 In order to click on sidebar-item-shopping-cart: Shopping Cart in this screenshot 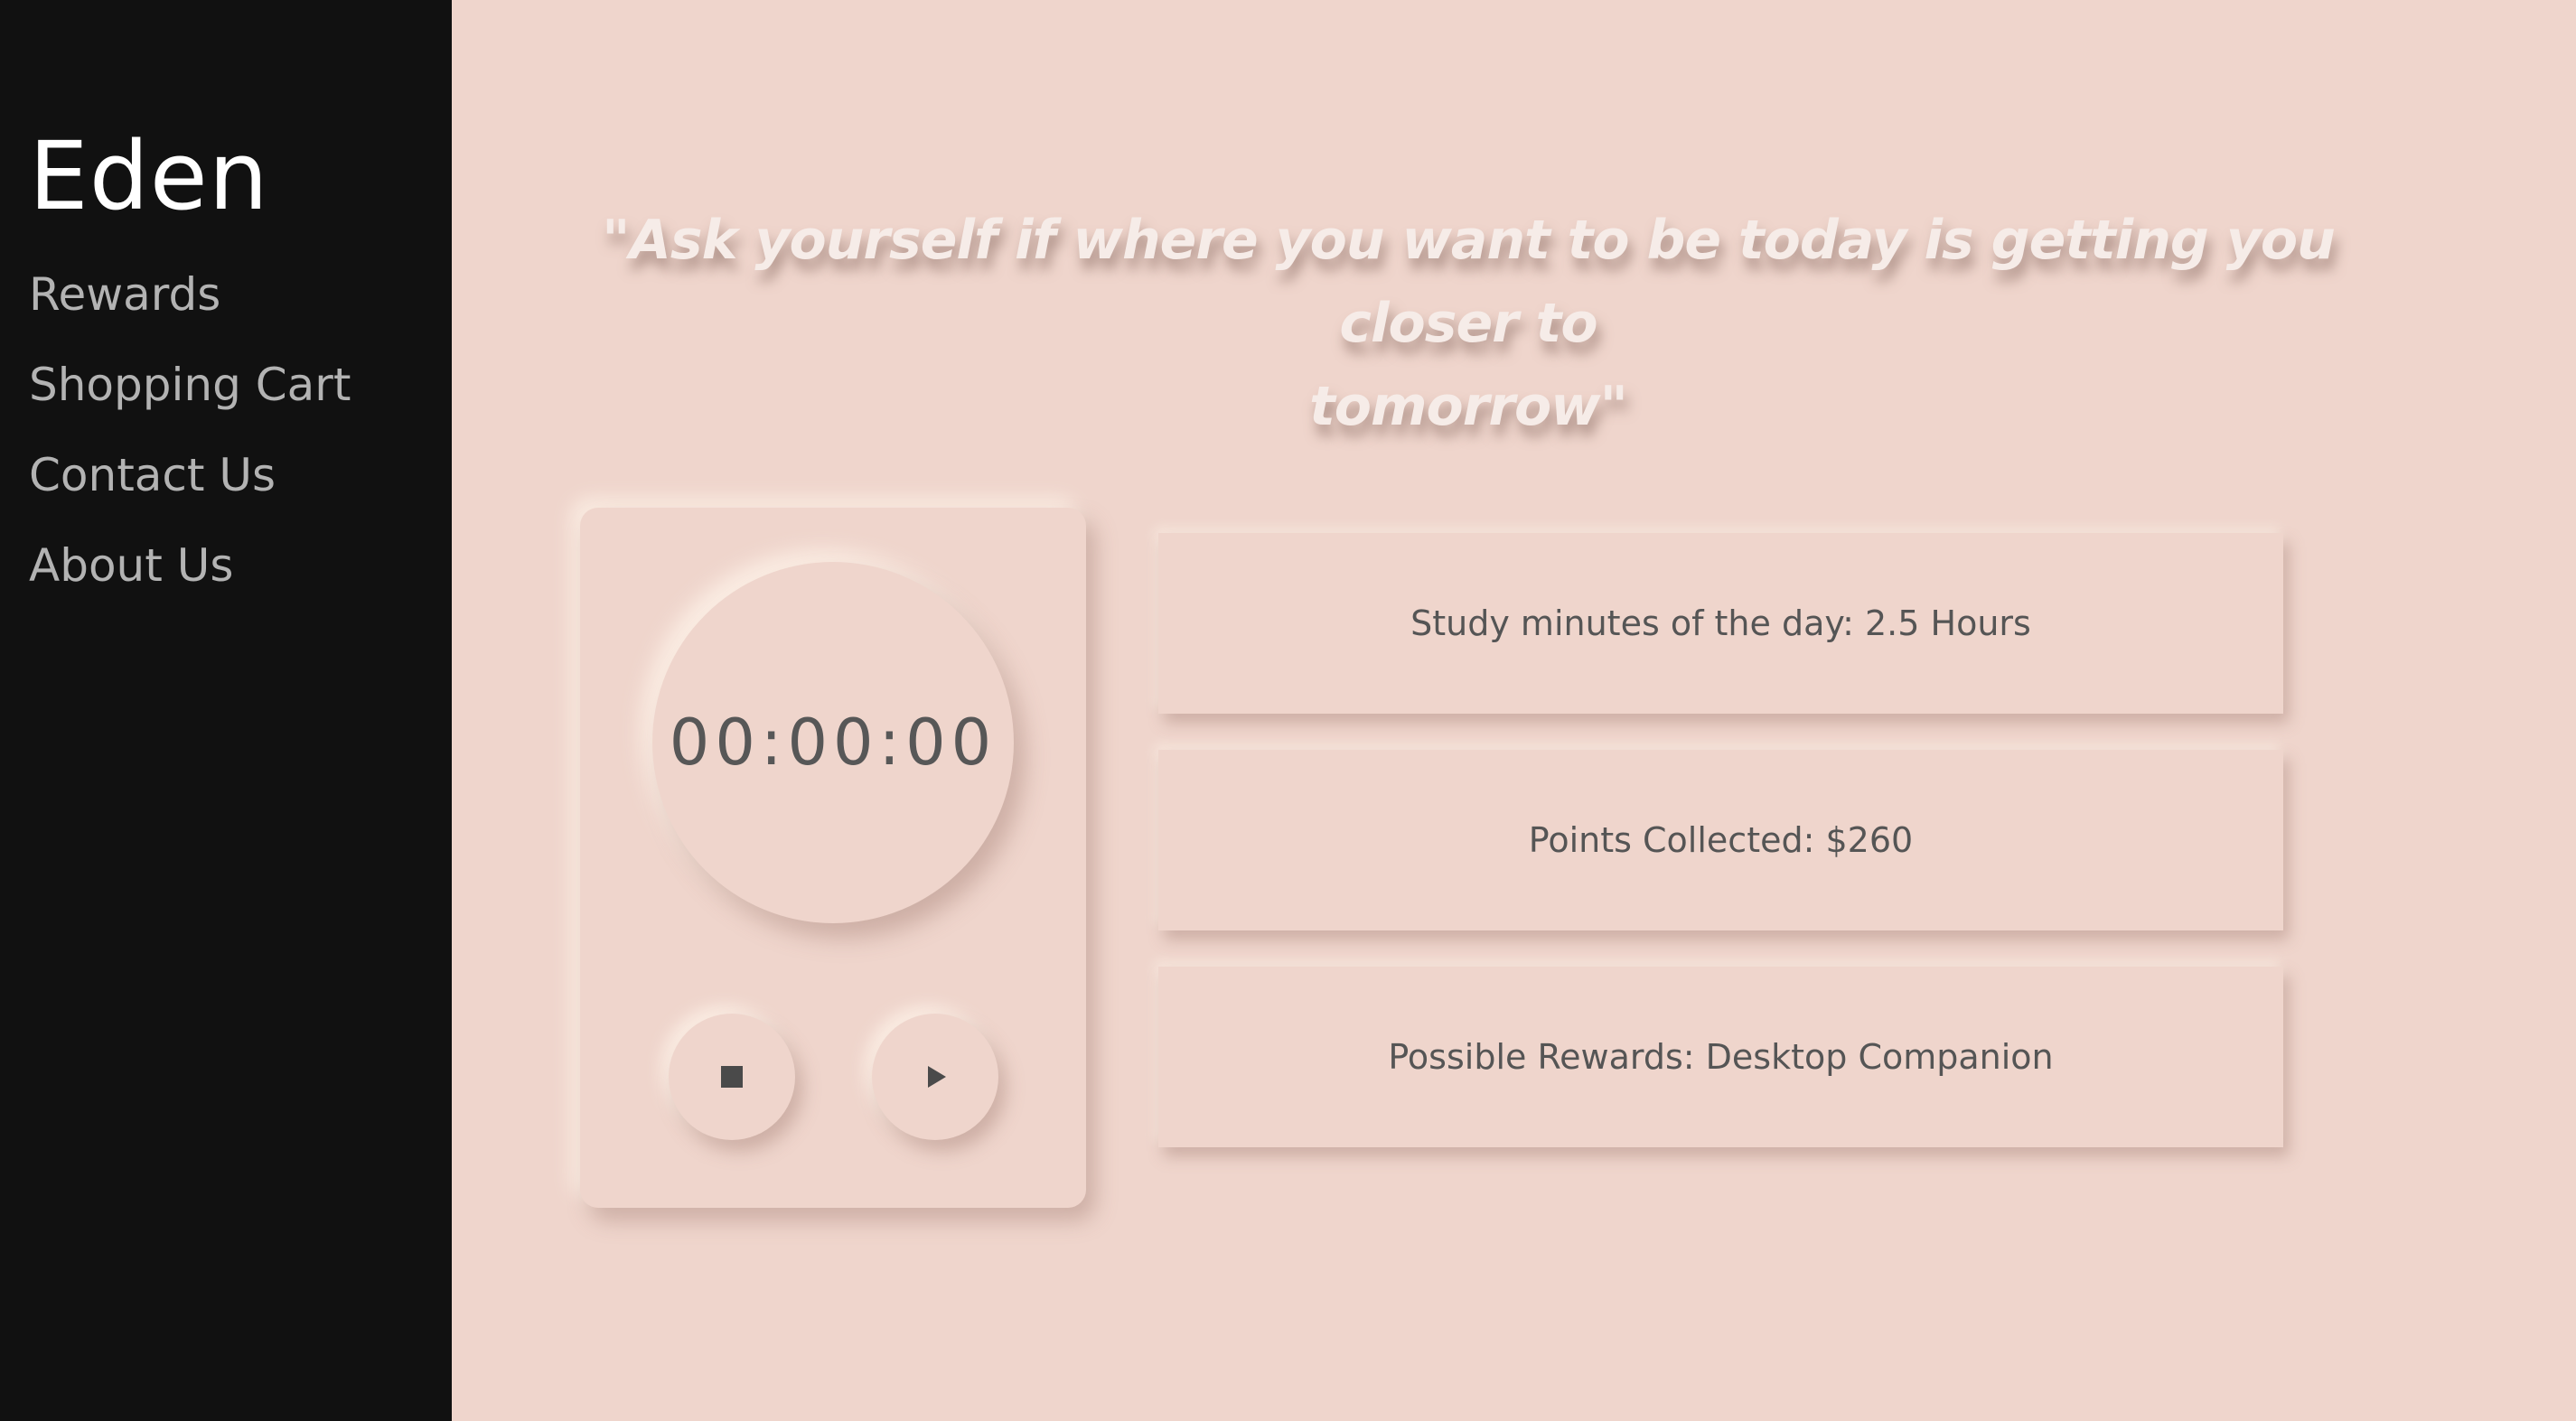, I will do `click(190, 385)`.